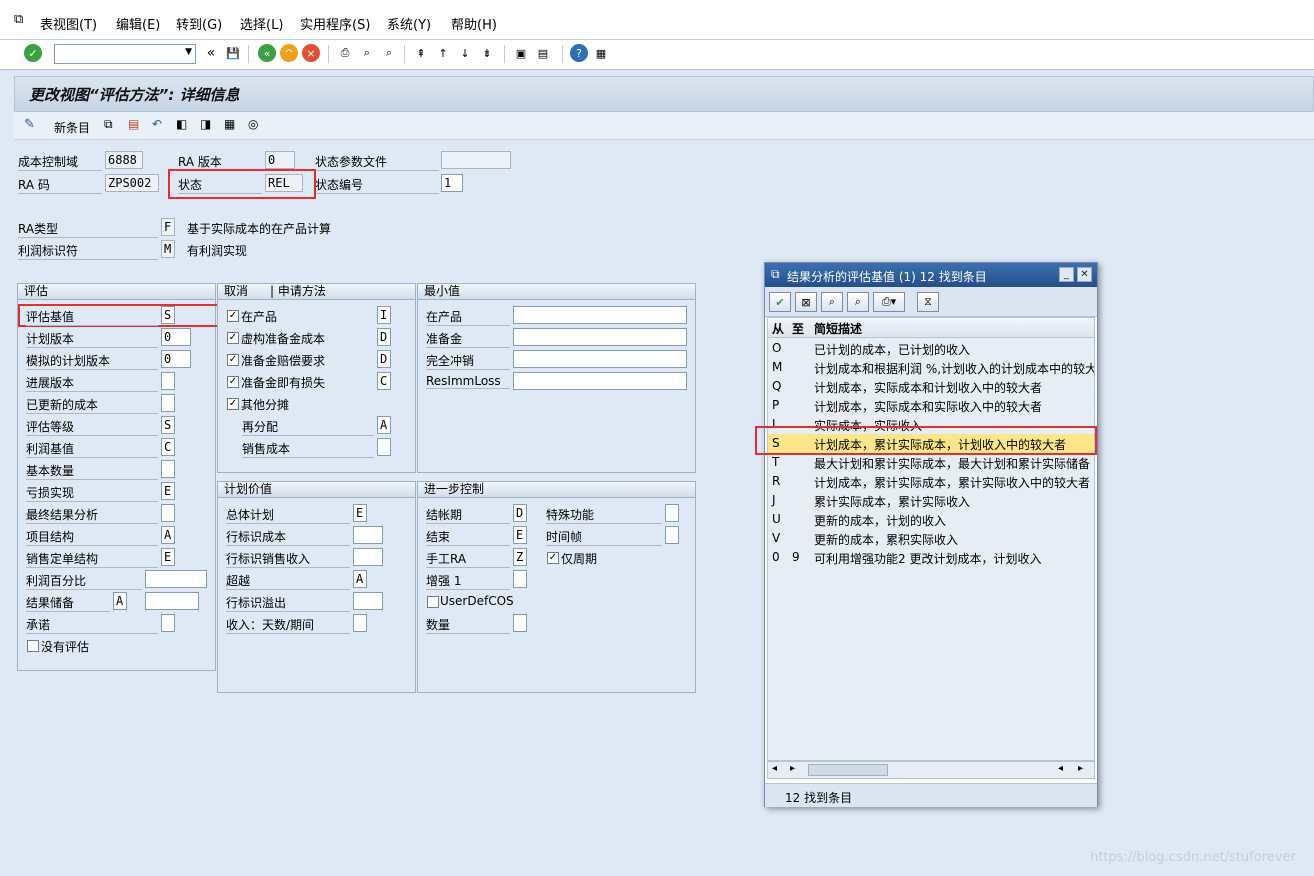 The image size is (1314, 876). I want to click on first-page-icon: ⇞, so click(421, 53).